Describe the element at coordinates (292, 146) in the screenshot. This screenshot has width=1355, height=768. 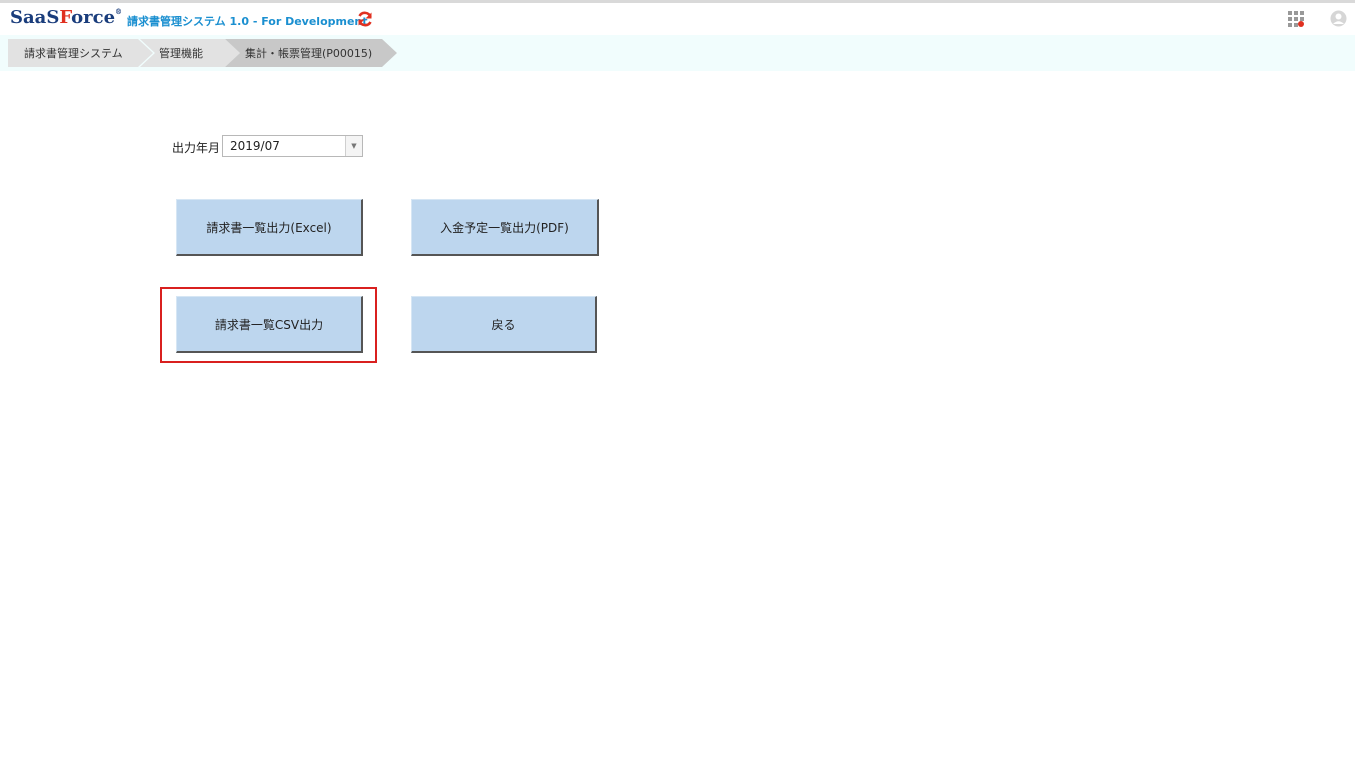
I see `output-month-select: 2019/07 ▼` at that location.